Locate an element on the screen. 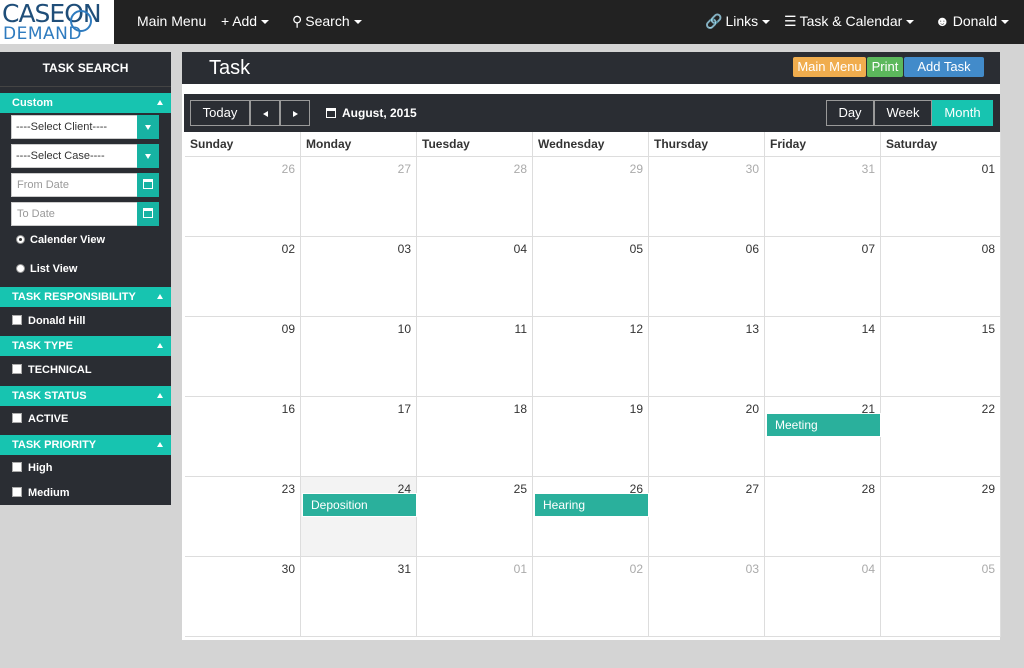 Image resolution: width=1024 pixels, height=668 pixels. nav-task-calendar-dropdown: ☰ Task & Calendar is located at coordinates (849, 22).